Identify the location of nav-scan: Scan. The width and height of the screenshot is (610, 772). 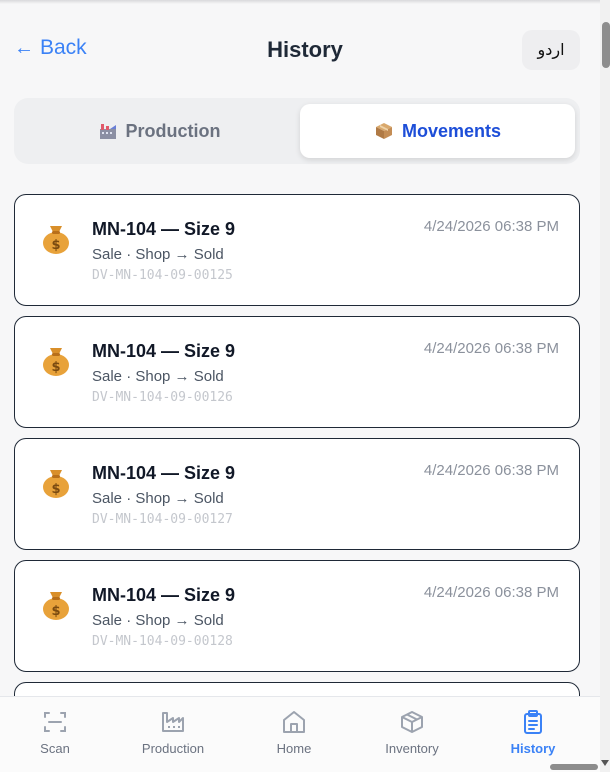
(55, 732).